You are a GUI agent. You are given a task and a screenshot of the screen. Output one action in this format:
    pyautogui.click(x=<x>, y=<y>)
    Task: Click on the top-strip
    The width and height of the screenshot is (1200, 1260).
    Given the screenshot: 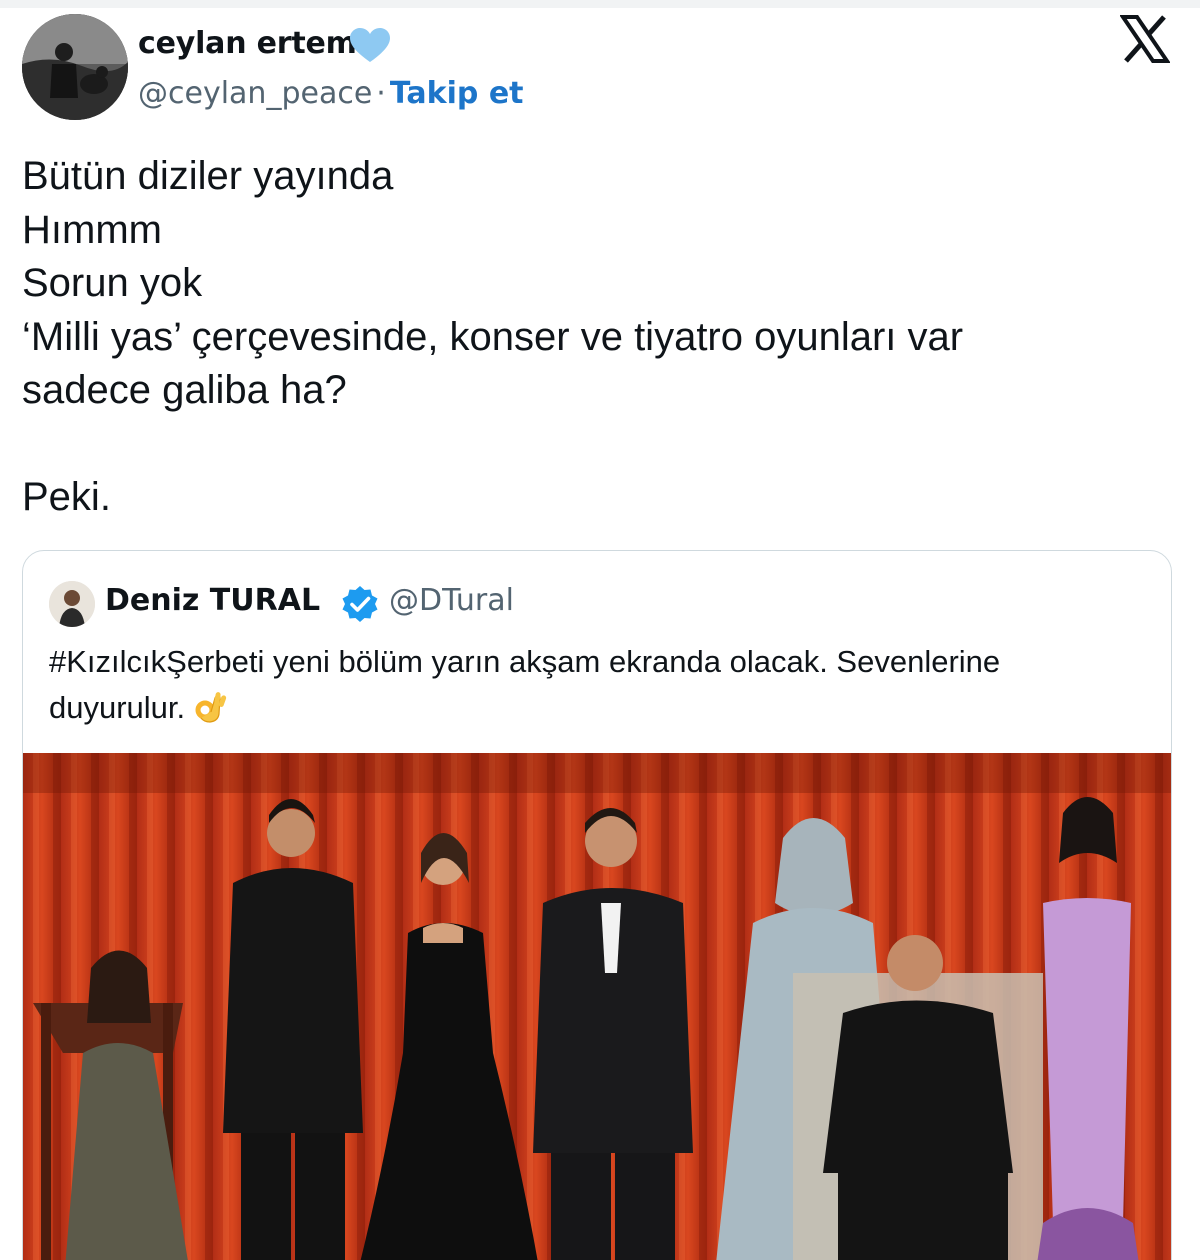 What is the action you would take?
    pyautogui.click(x=600, y=4)
    